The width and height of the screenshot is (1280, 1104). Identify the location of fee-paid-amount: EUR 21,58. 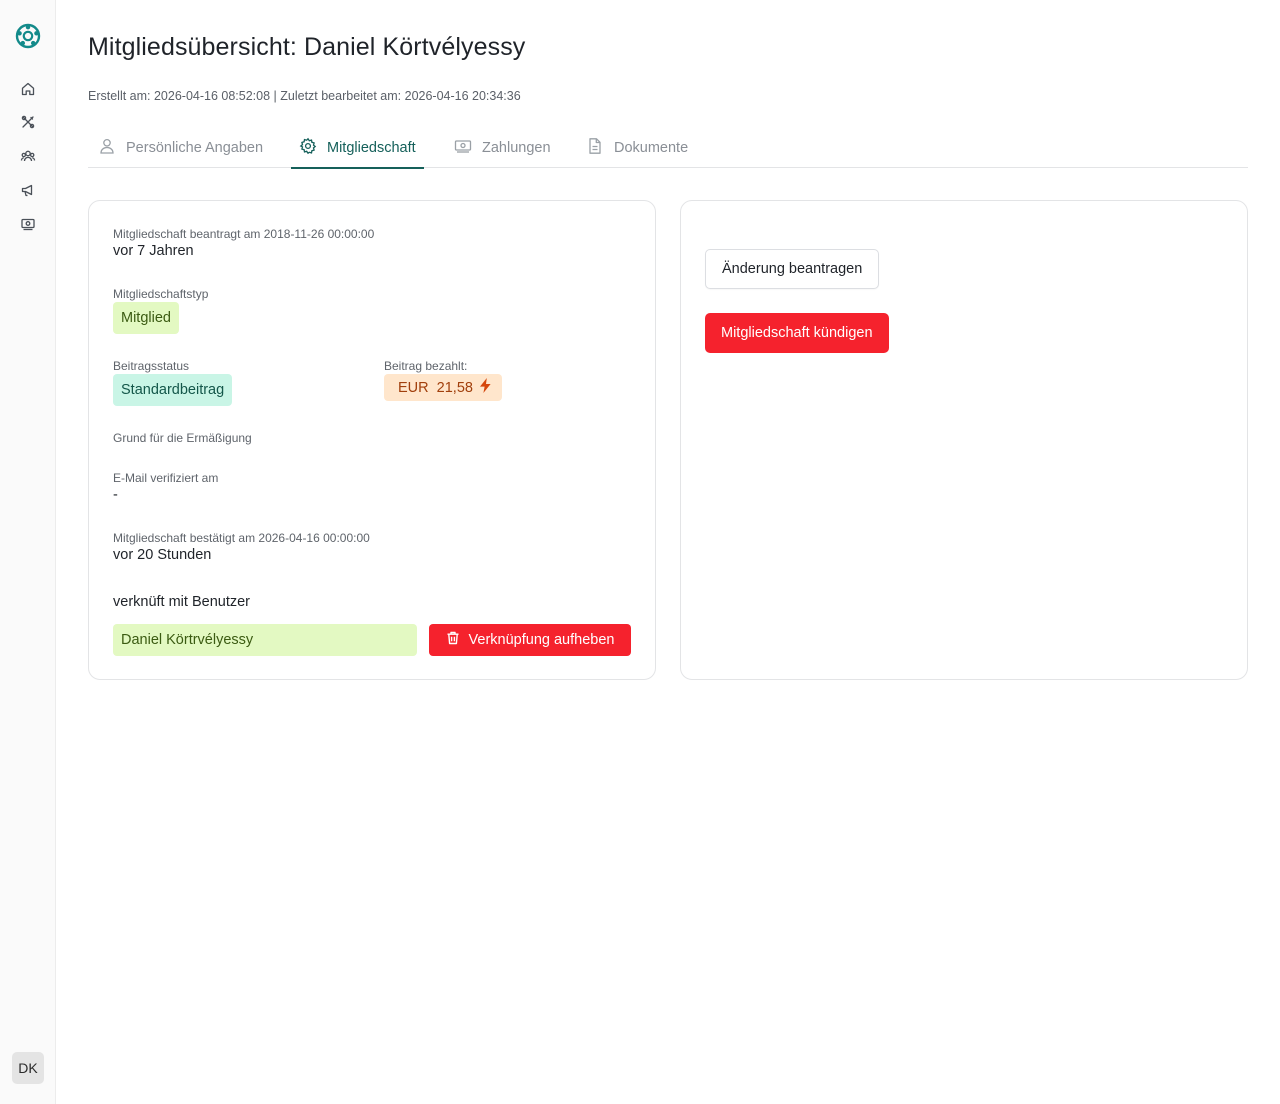
(435, 387).